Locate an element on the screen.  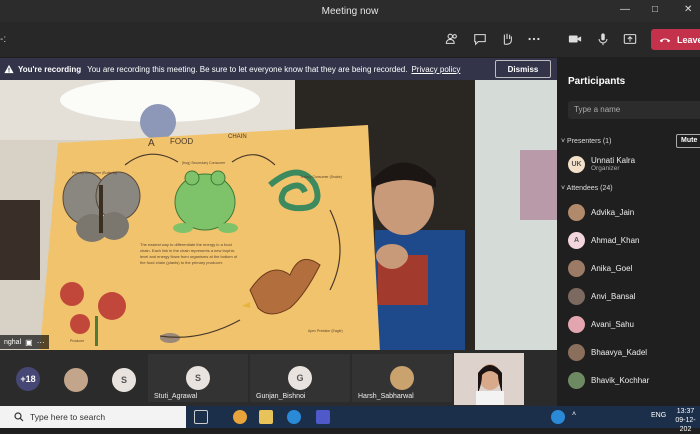
search-icon is located at coordinates (19, 417).